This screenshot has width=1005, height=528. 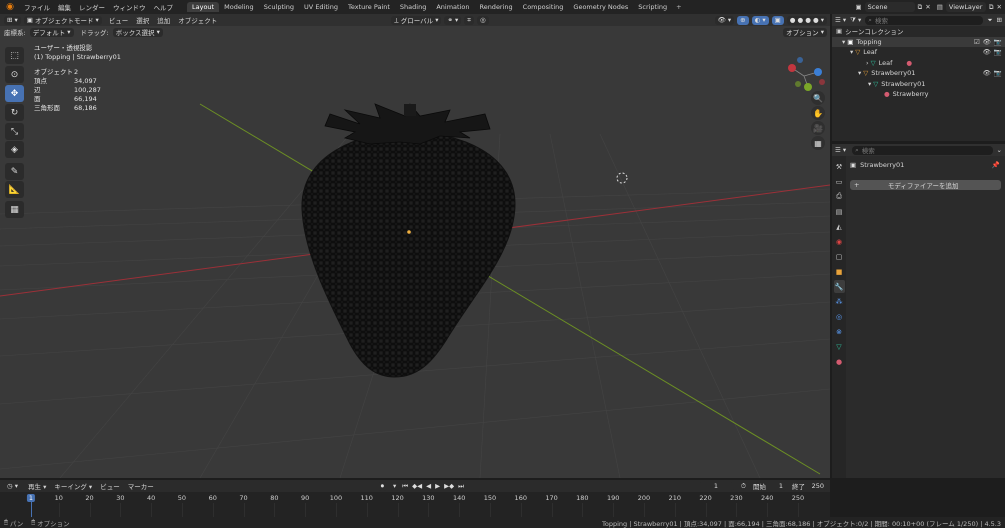 What do you see at coordinates (163, 20) in the screenshot?
I see `menu-add: 追加` at bounding box center [163, 20].